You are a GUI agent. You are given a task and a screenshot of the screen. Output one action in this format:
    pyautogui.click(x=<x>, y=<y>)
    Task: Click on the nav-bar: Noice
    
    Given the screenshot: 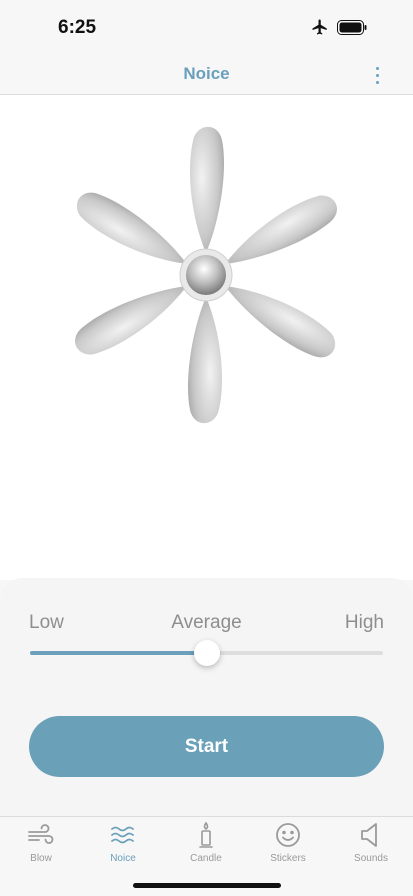 What is the action you would take?
    pyautogui.click(x=206, y=74)
    